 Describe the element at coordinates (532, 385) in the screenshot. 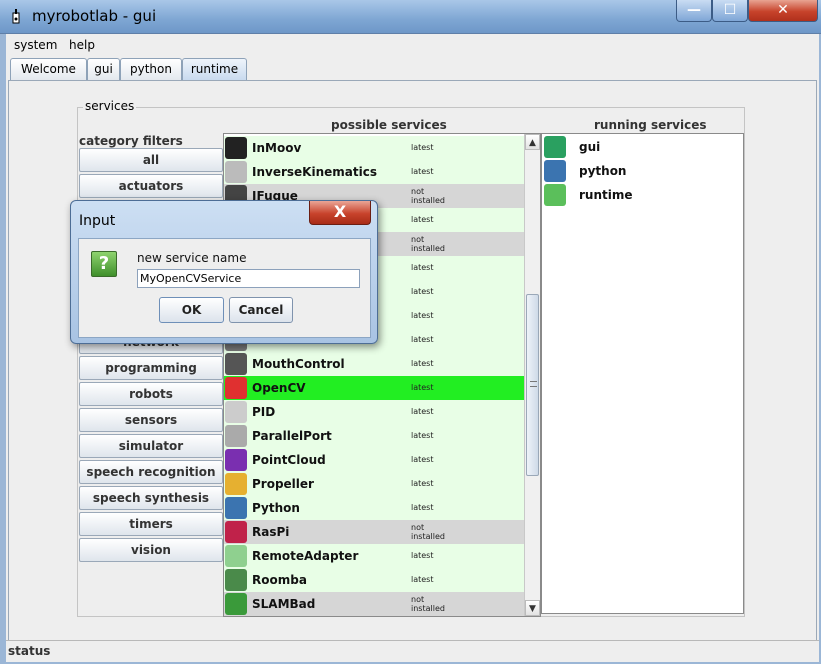

I see `scroll-thumb` at that location.